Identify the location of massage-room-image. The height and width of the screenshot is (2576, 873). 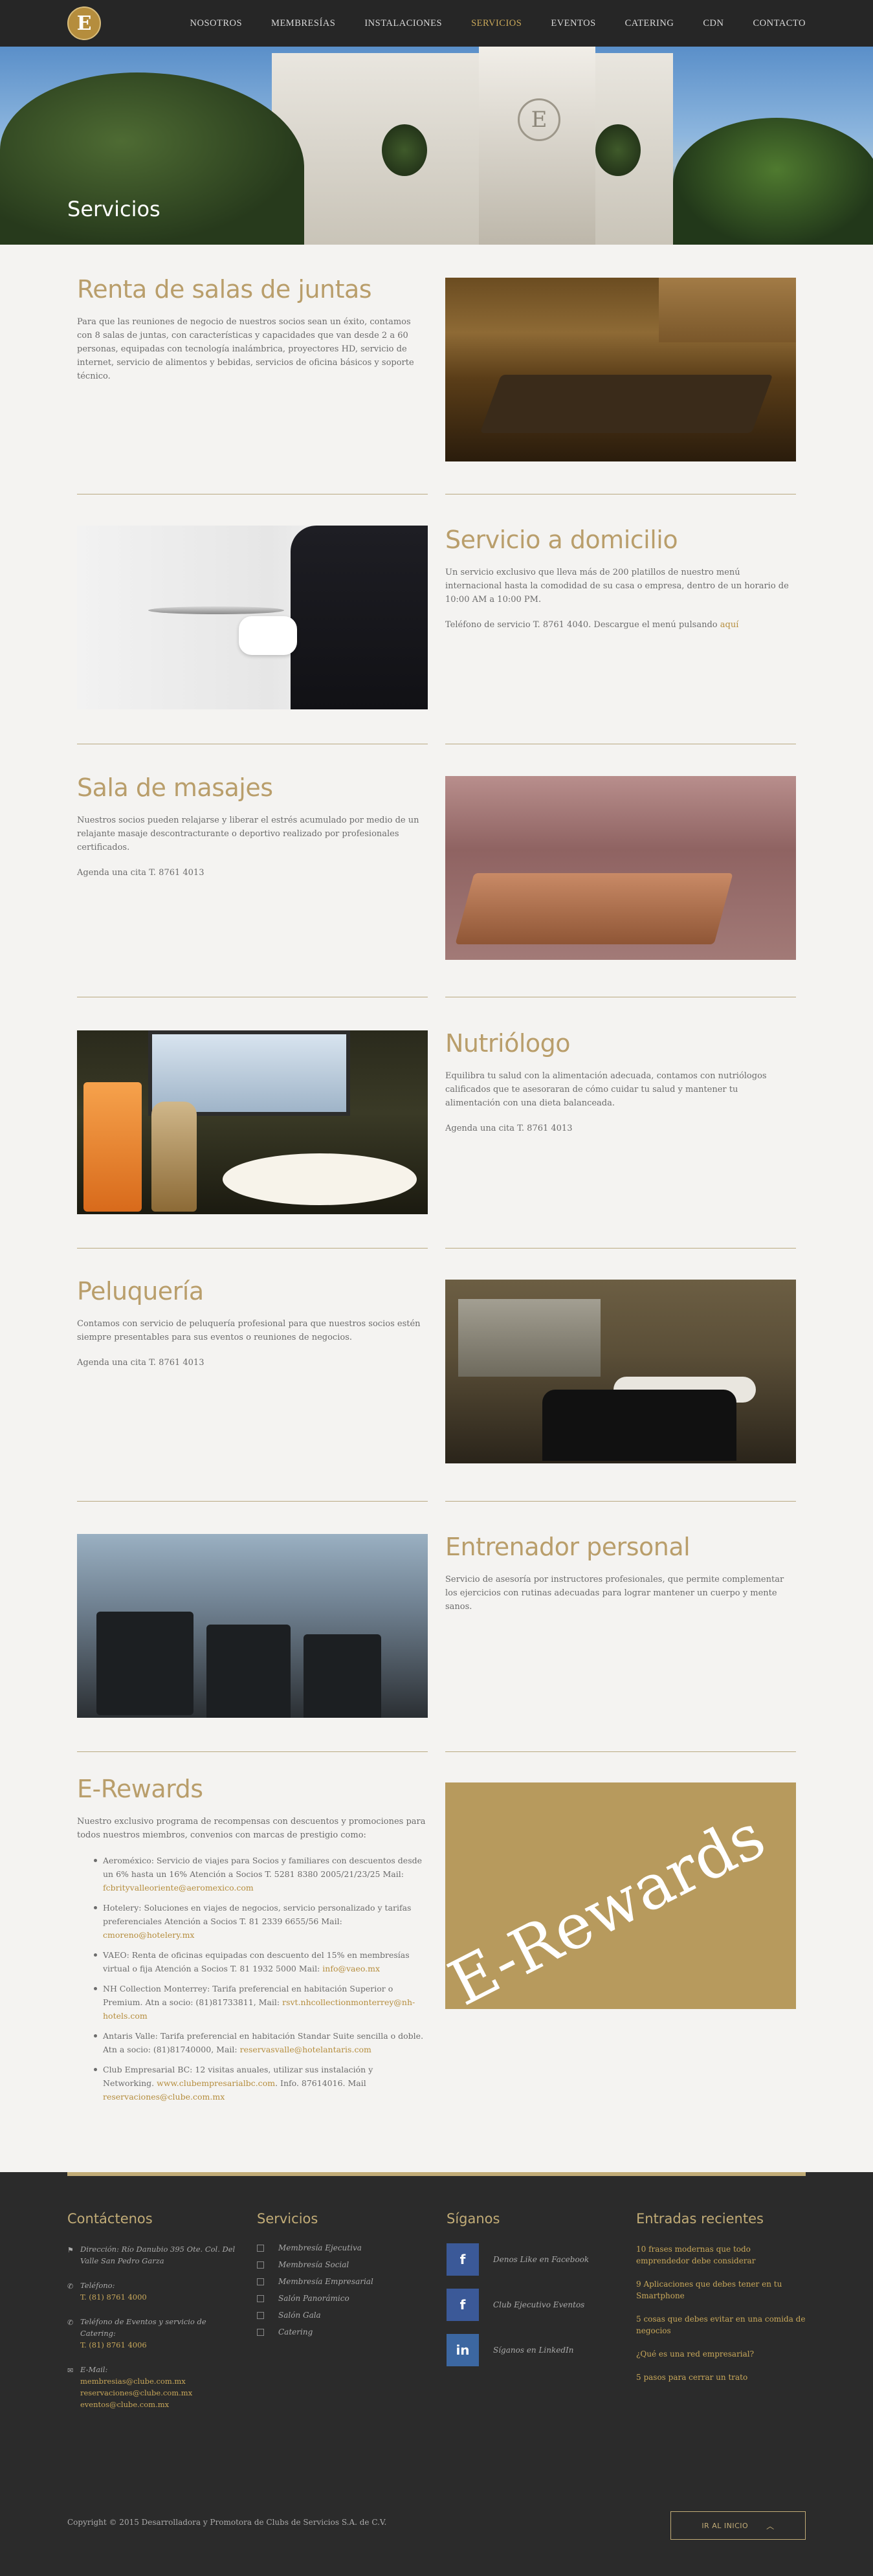
(620, 868).